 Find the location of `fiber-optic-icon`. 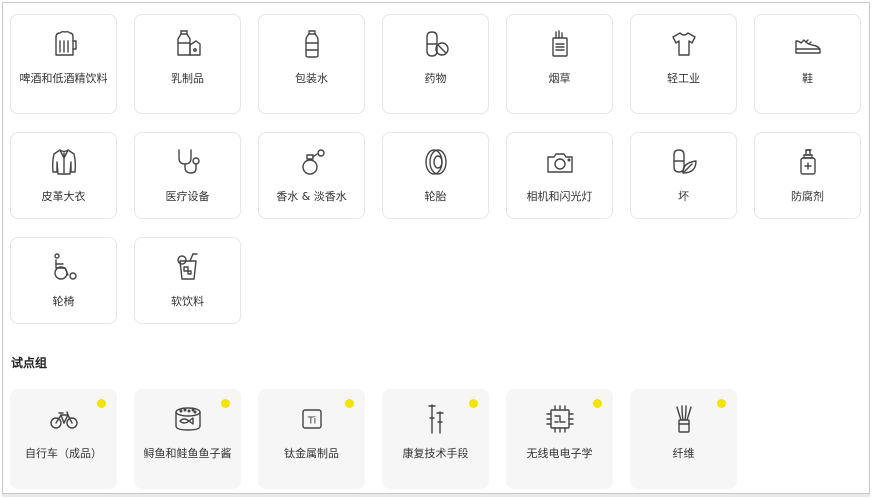

fiber-optic-icon is located at coordinates (684, 419).